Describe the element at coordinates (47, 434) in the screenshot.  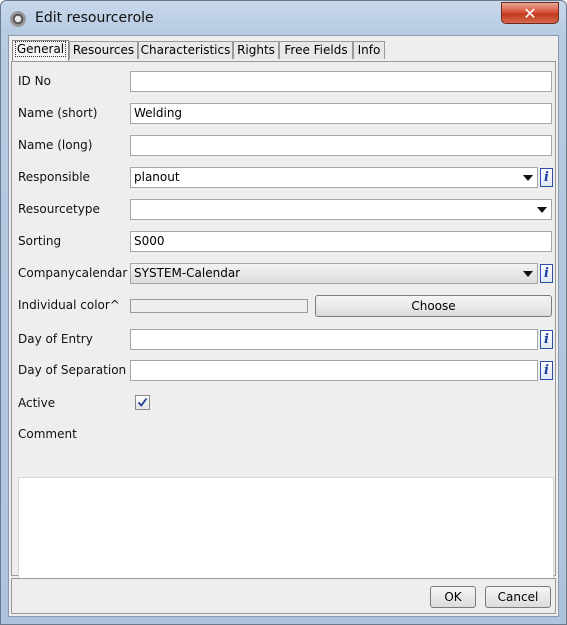
I see `comment-label: Comment` at that location.